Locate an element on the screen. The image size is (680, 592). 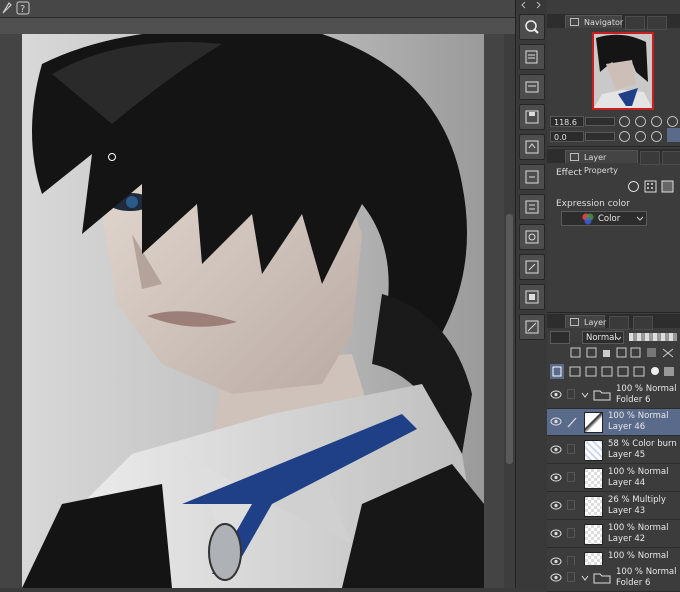
canvas-vertical-scrollbar is located at coordinates (509, 311).